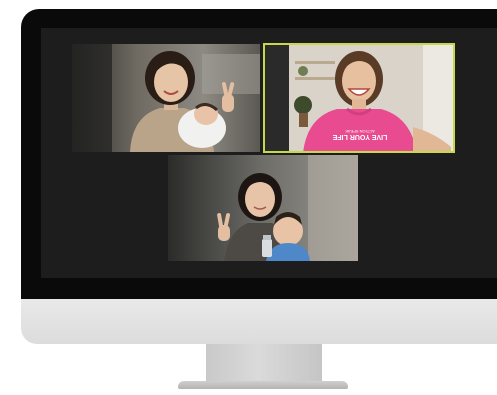 Image resolution: width=497 pixels, height=395 pixels. I want to click on participant-video-tile-2: LIVE YOUR LIFE ACTION SPEAK, so click(359, 98).